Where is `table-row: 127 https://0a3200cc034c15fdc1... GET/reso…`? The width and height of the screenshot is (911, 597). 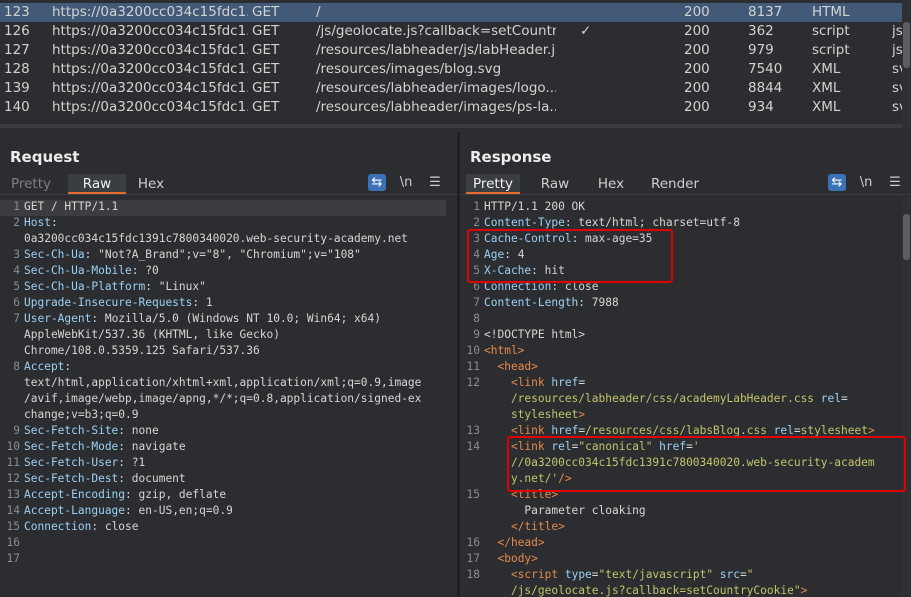
table-row: 127 https://0a3200cc034c15fdc1... GET/reso… is located at coordinates (455, 50).